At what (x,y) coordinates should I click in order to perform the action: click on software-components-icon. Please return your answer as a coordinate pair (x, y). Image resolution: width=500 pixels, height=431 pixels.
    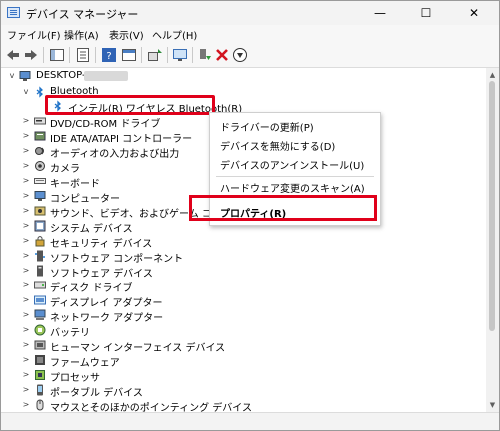
    Looking at the image, I should click on (40, 256).